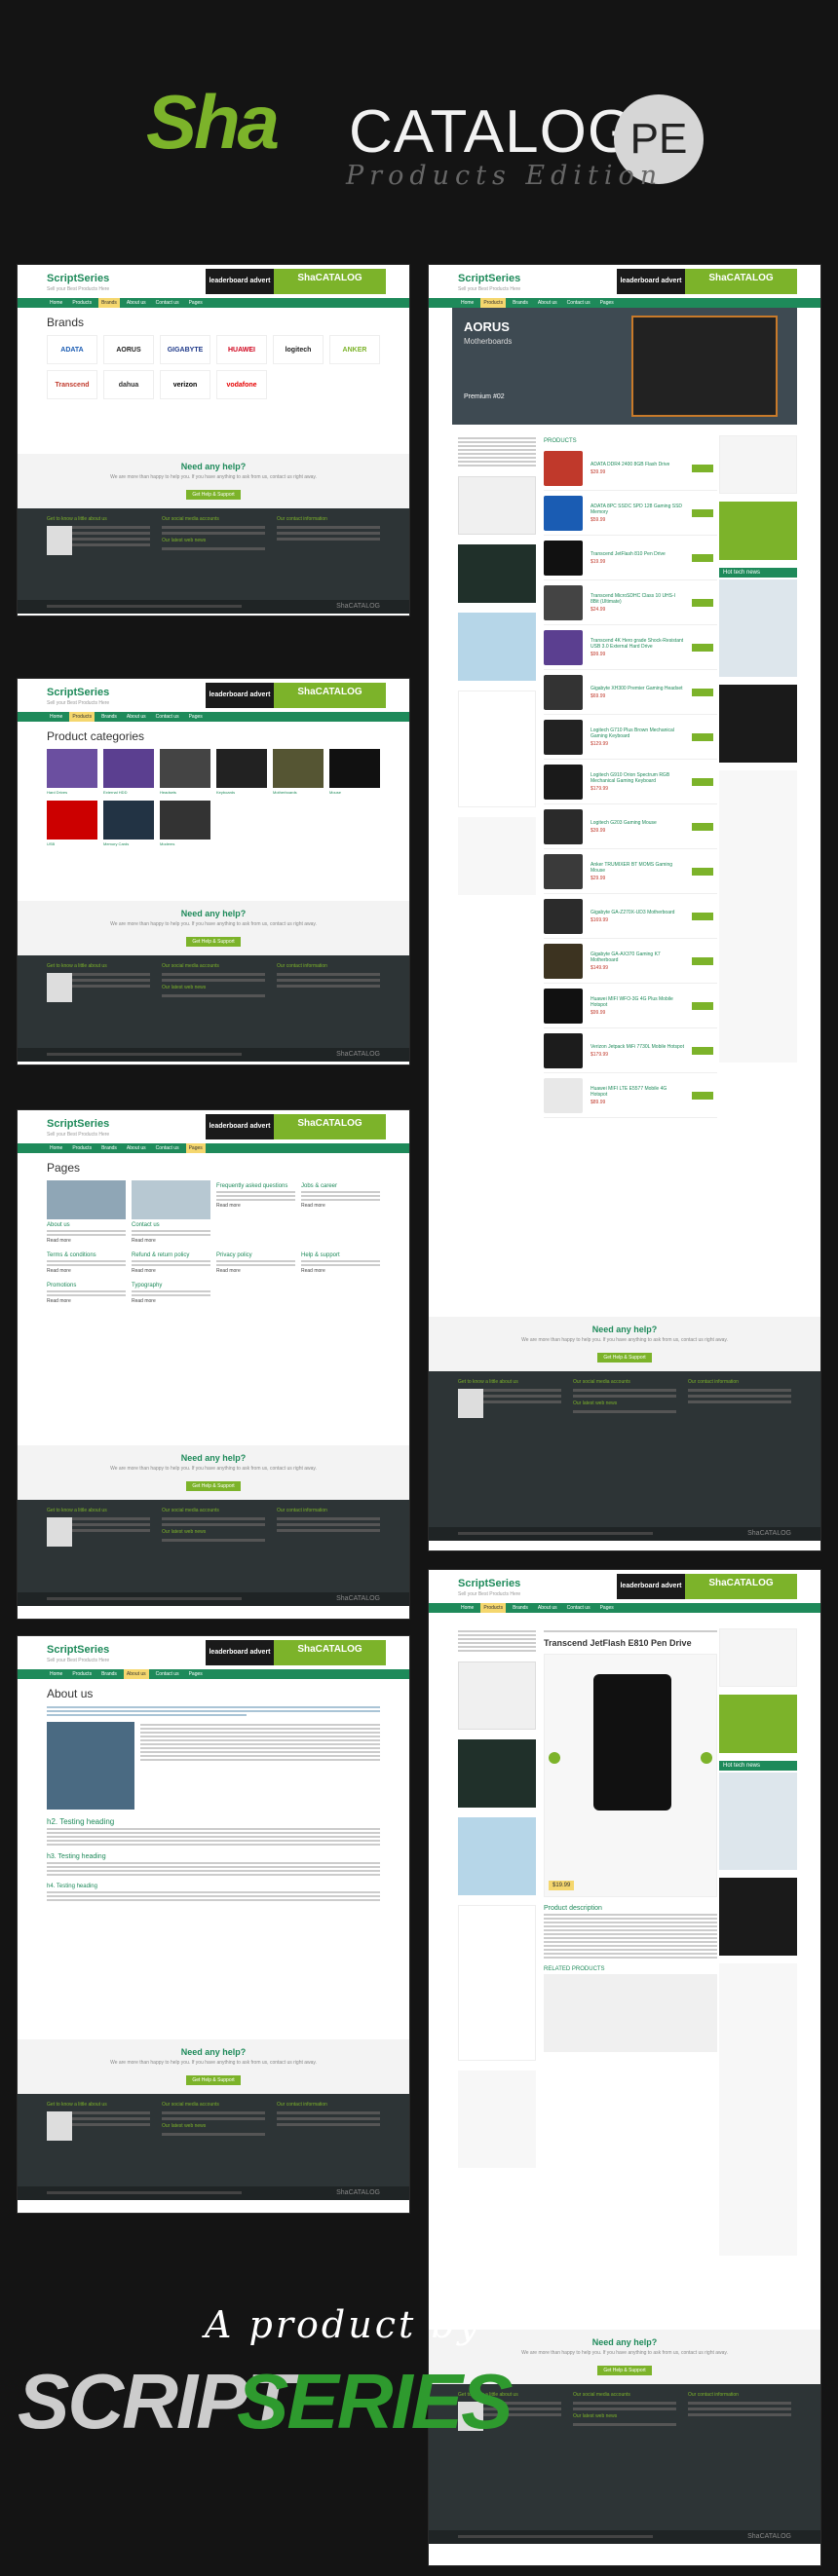 The height and width of the screenshot is (2576, 838). What do you see at coordinates (637, 1092) in the screenshot?
I see `product-name: Huawei MIFI LTE E5577 Mobile 4G Hotspot` at bounding box center [637, 1092].